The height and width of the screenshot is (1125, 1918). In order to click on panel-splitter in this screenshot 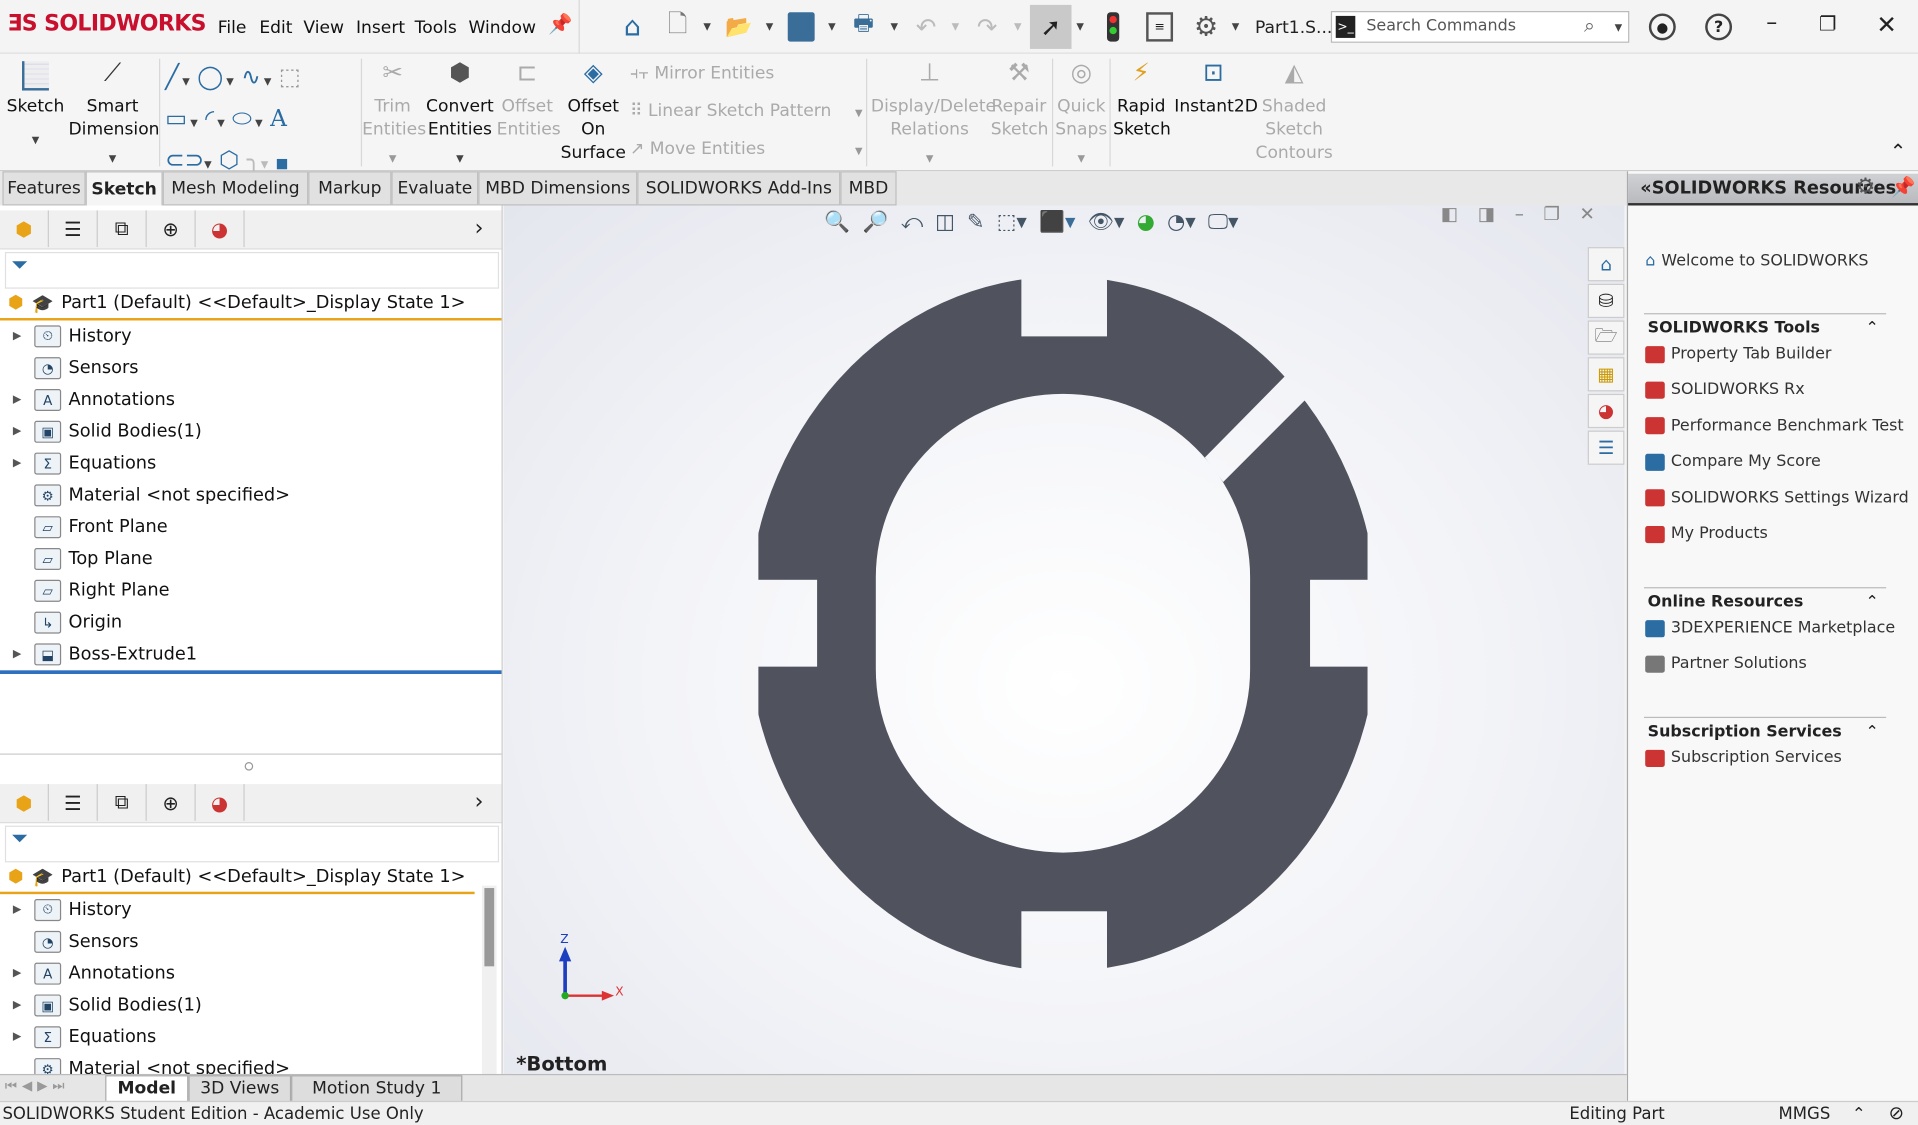, I will do `click(251, 754)`.